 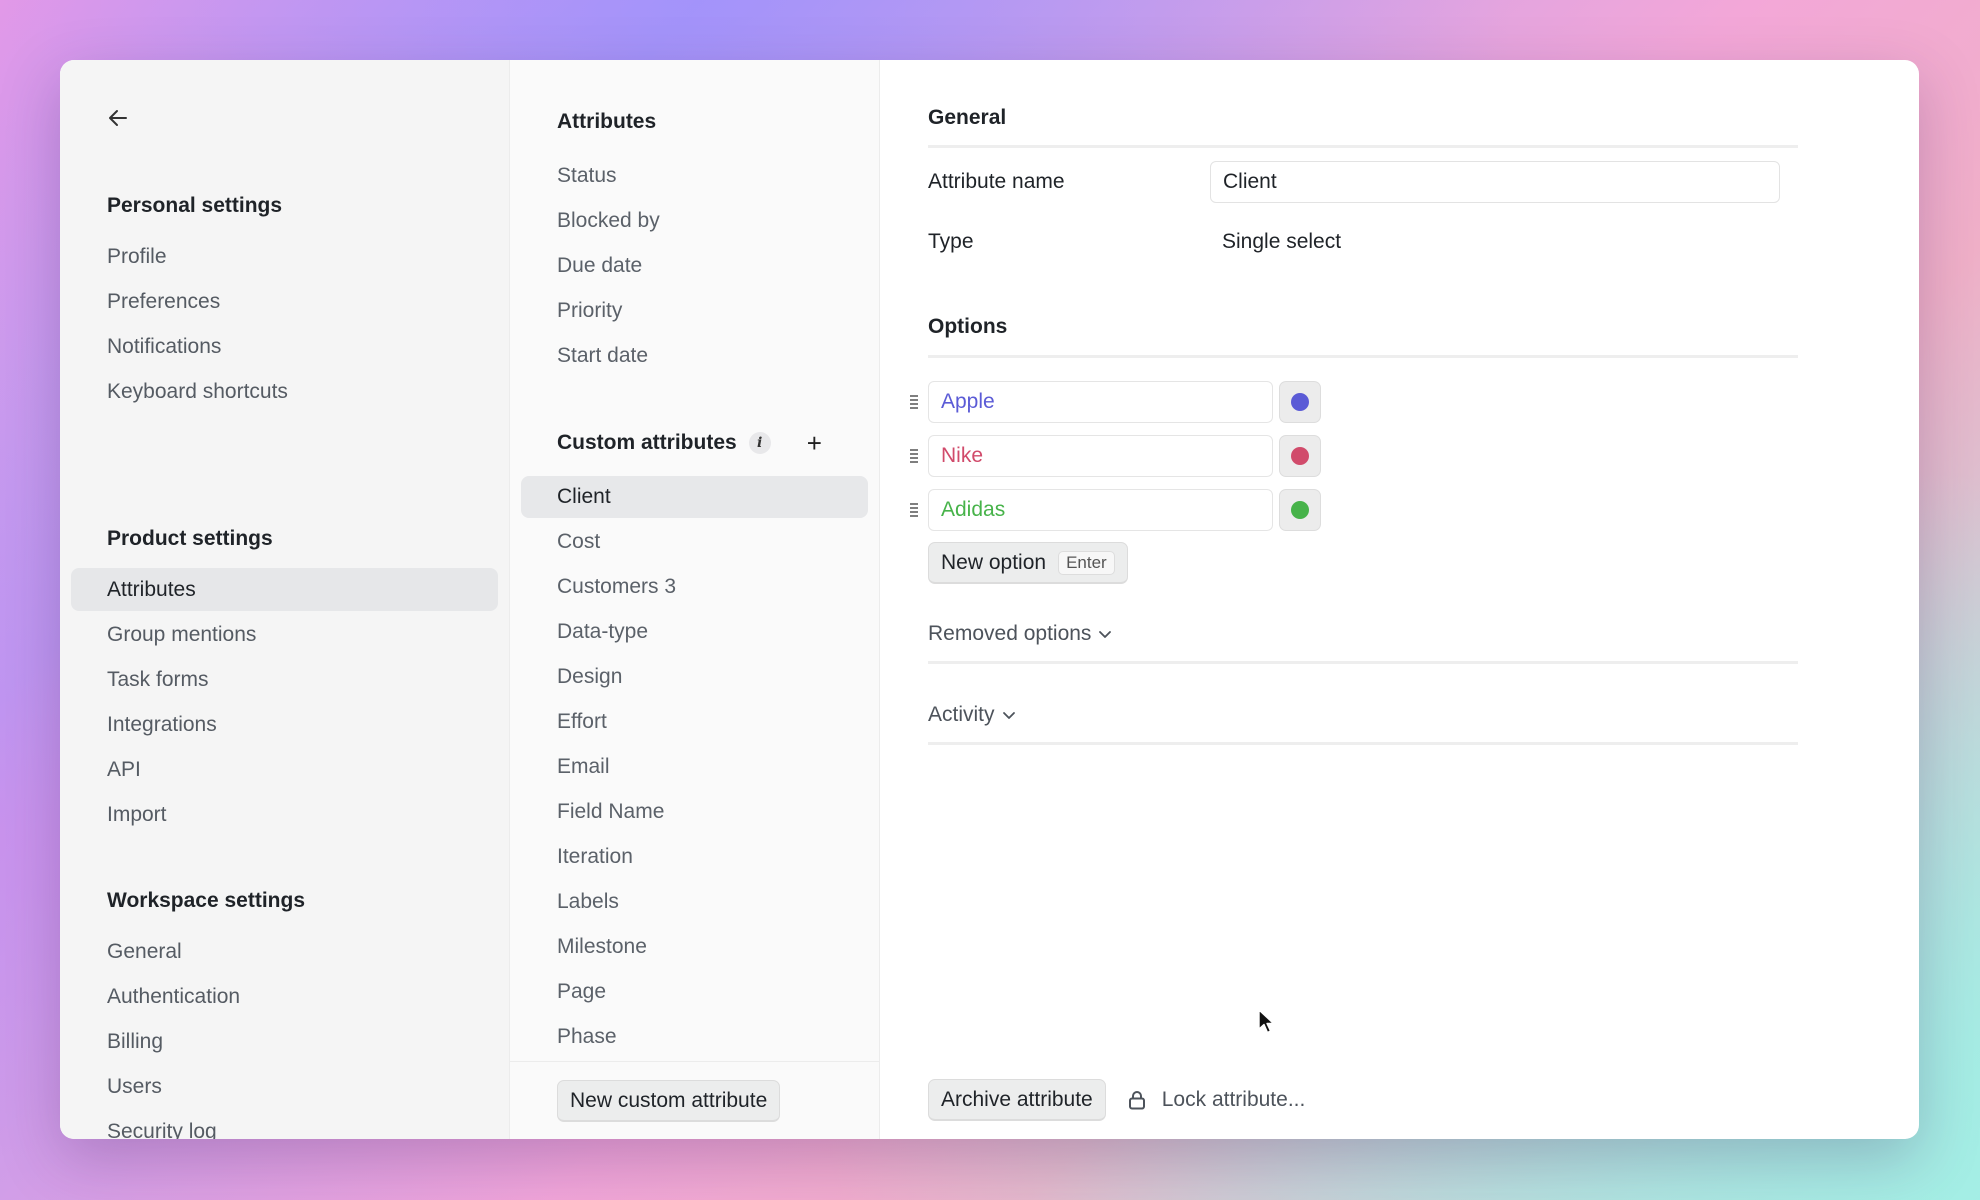 I want to click on info-icon: i, so click(x=759, y=443).